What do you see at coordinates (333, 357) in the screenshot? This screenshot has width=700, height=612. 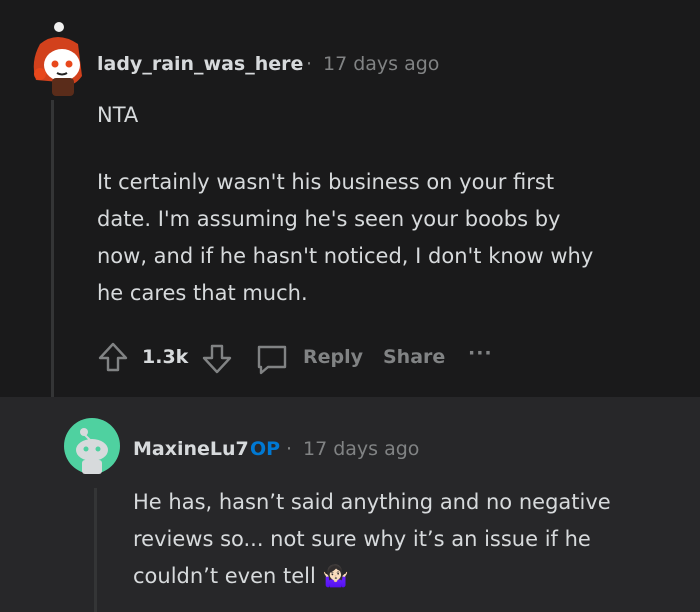 I see `reply-button: Reply` at bounding box center [333, 357].